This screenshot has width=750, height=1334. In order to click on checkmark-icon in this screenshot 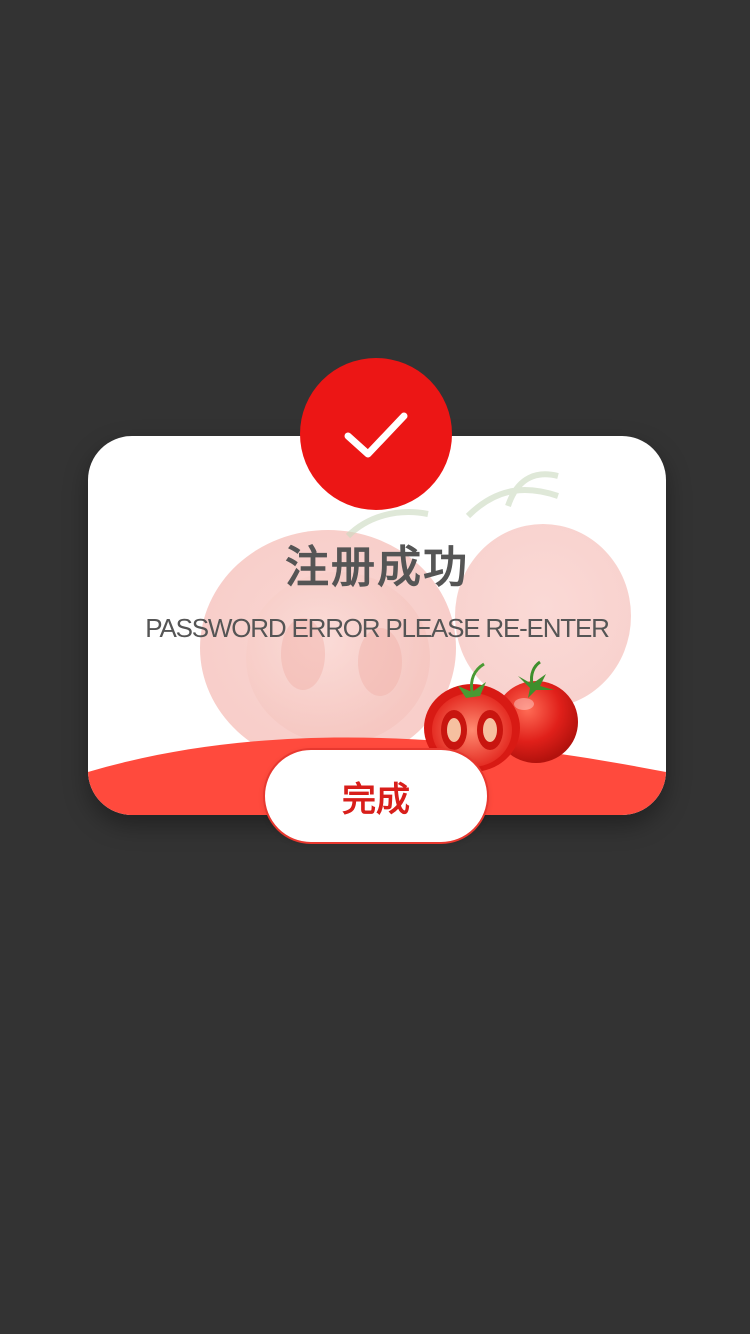, I will do `click(376, 435)`.